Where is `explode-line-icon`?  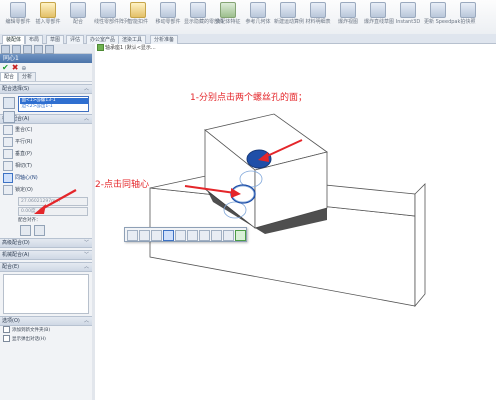 explode-line-icon is located at coordinates (378, 10).